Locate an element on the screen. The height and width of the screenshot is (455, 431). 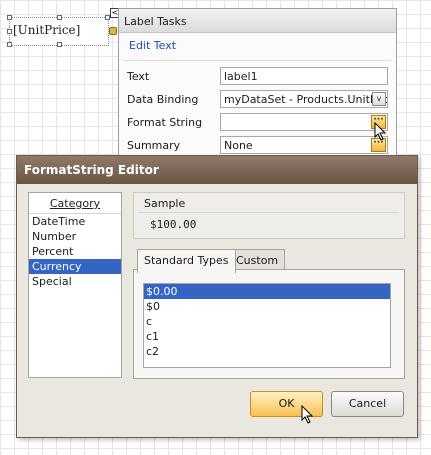
edit-text-link: Edit Text is located at coordinates (152, 45).